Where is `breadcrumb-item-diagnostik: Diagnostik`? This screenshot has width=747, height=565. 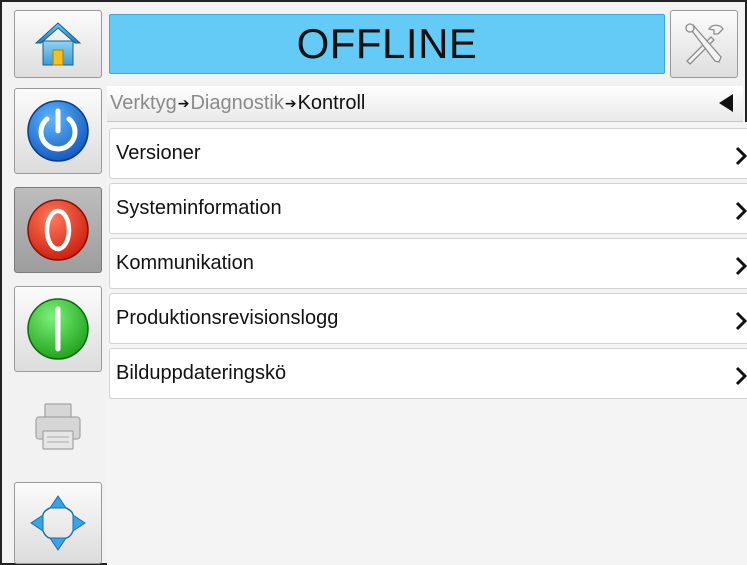
breadcrumb-item-diagnostik: Diagnostik is located at coordinates (236, 103).